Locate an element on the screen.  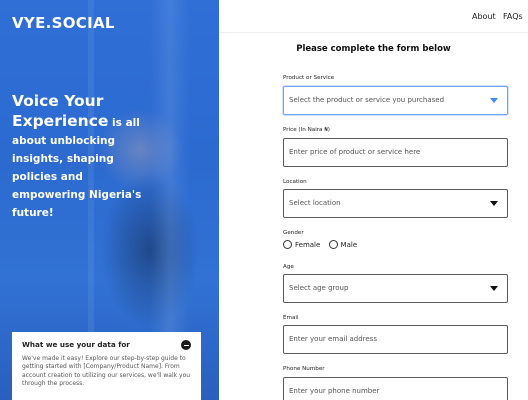
location-select-value: Select location is located at coordinates (315, 203).